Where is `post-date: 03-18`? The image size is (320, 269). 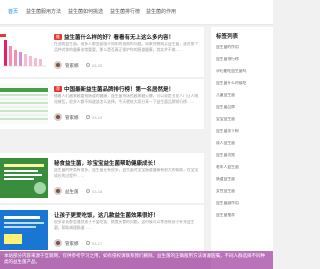 post-date: 03-18 is located at coordinates (97, 191).